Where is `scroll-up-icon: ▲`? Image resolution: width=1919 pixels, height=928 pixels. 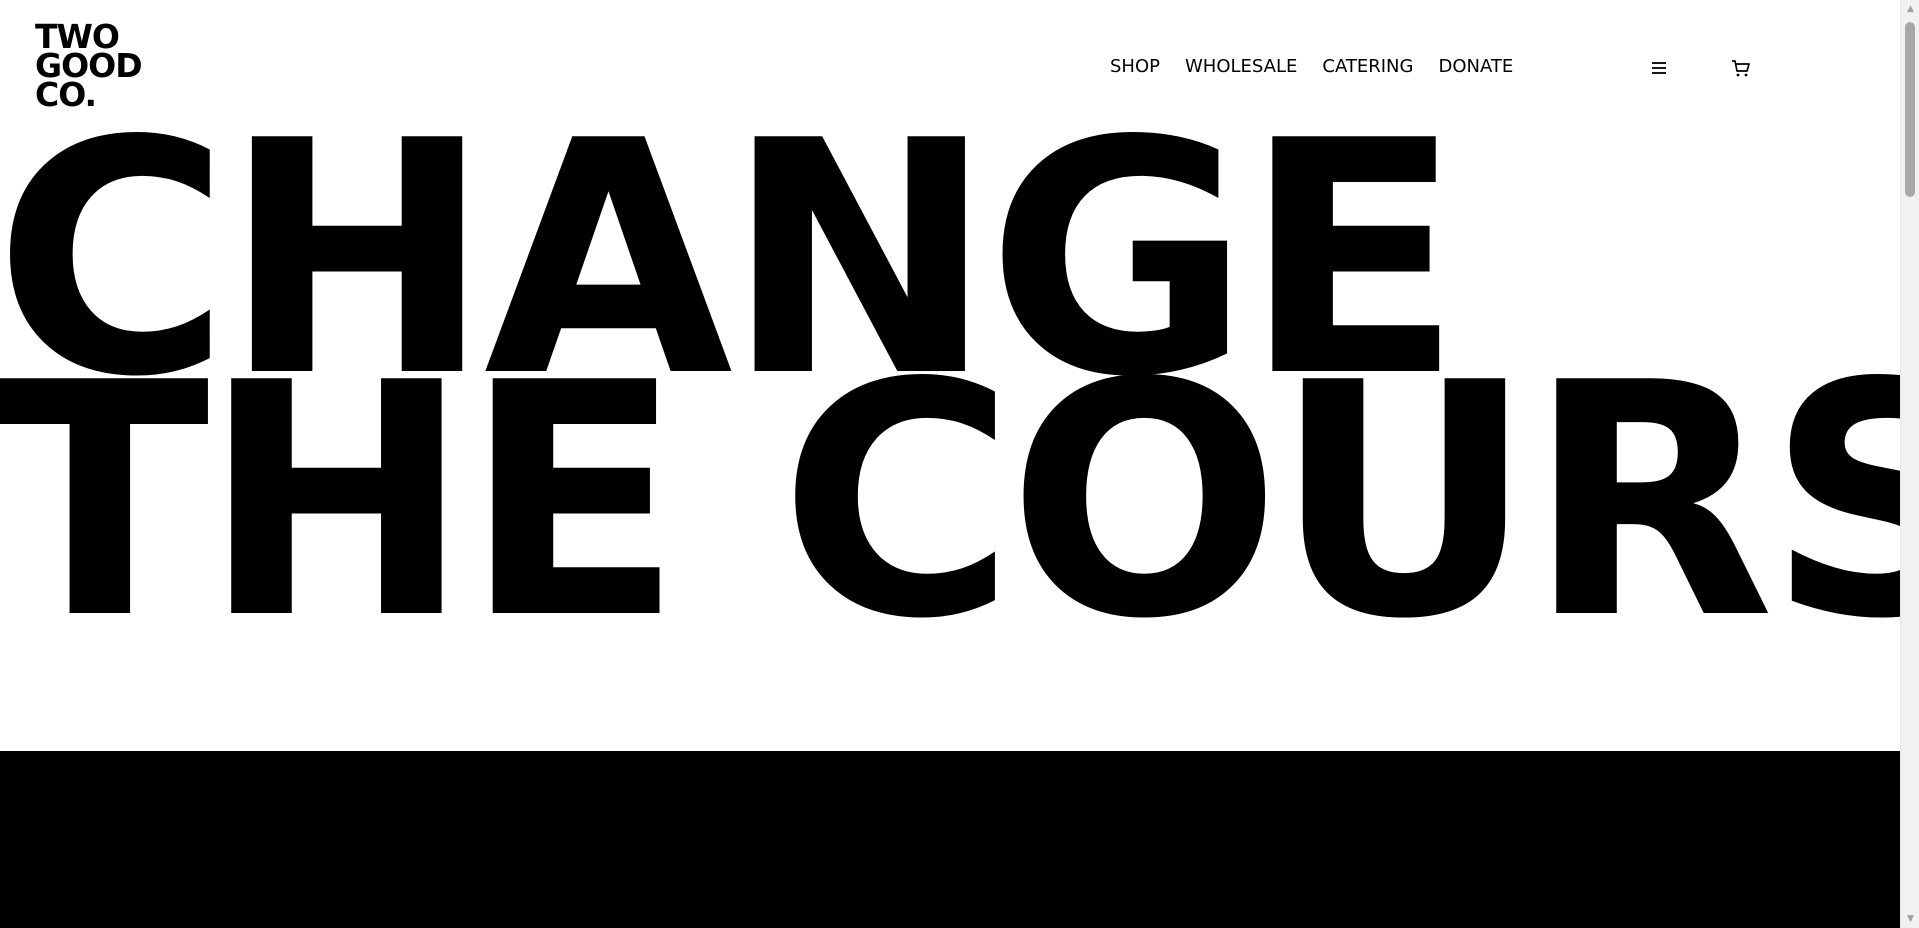 scroll-up-icon: ▲ is located at coordinates (1910, 9).